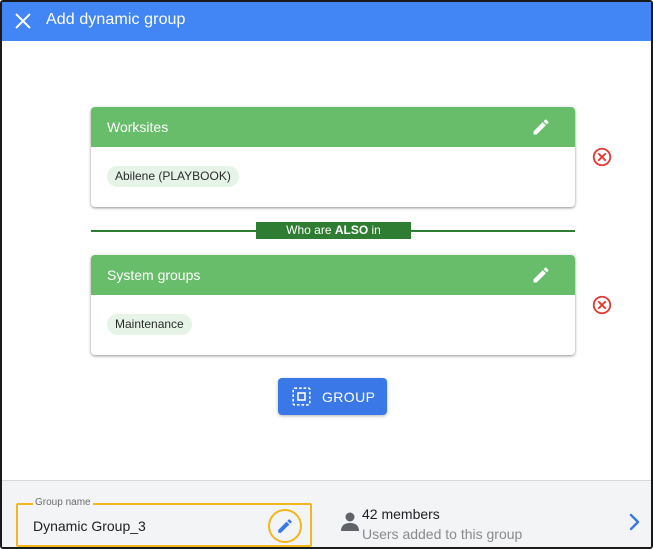  What do you see at coordinates (164, 522) in the screenshot?
I see `group-name-field: Group name Dynamic Group_3` at bounding box center [164, 522].